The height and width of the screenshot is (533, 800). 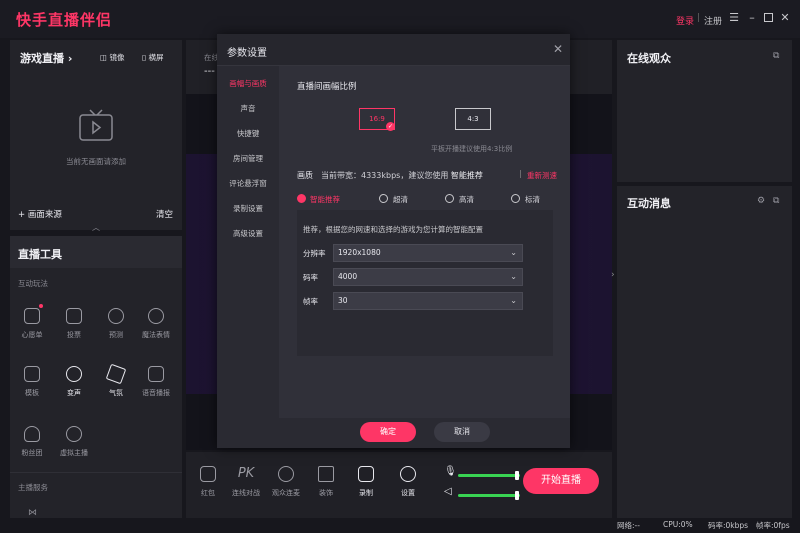 What do you see at coordinates (704, 111) in the screenshot?
I see `online-audience-panel: 在线观众 ⧉` at bounding box center [704, 111].